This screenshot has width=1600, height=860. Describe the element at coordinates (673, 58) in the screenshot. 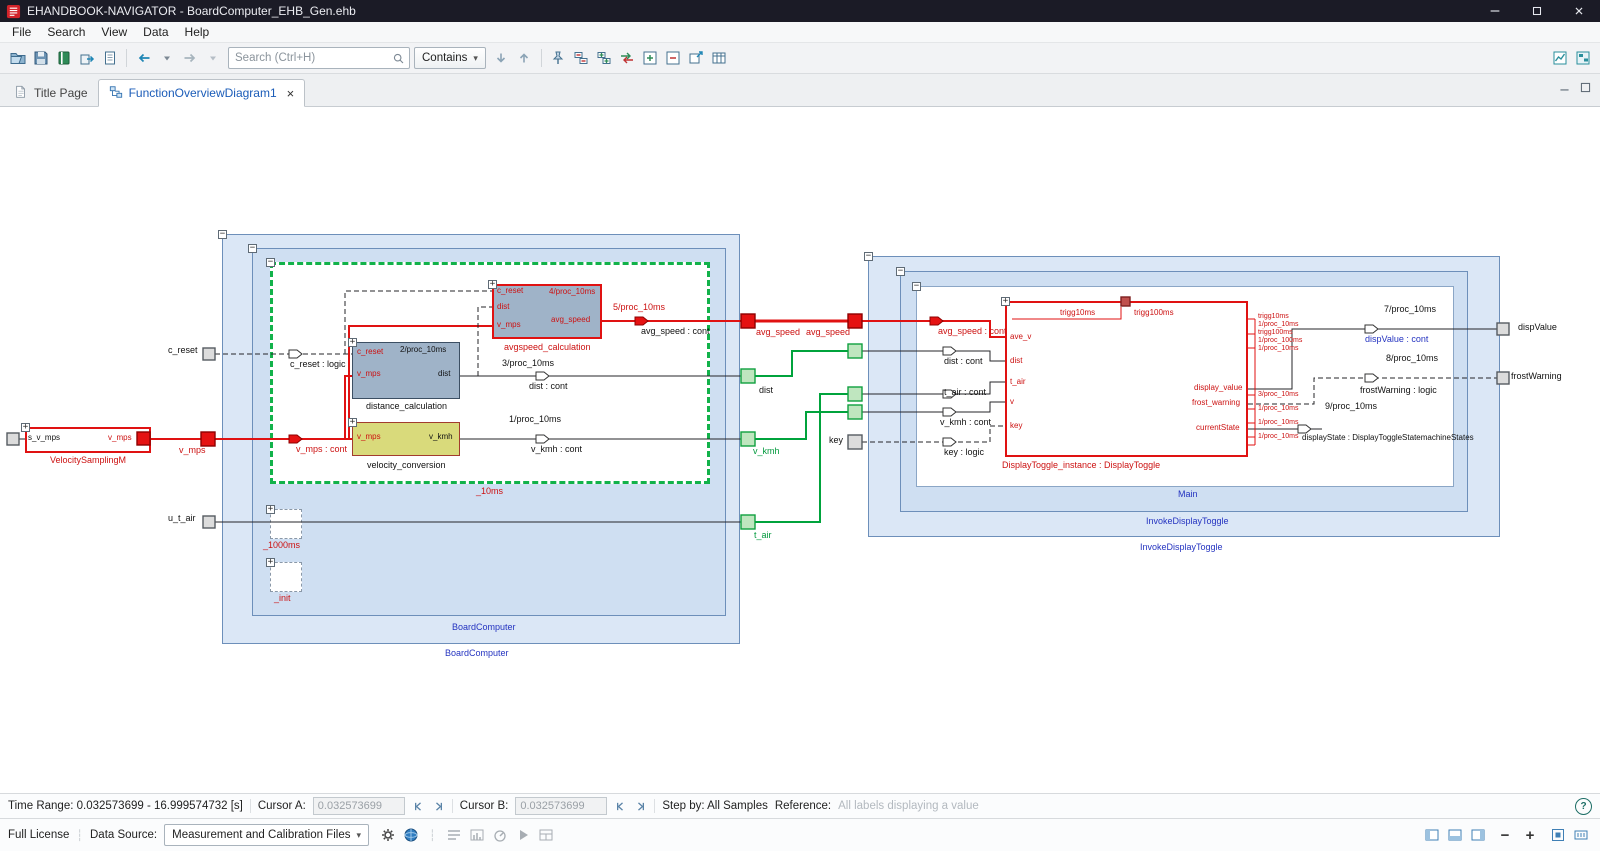

I see `close-subsystem-icon` at that location.